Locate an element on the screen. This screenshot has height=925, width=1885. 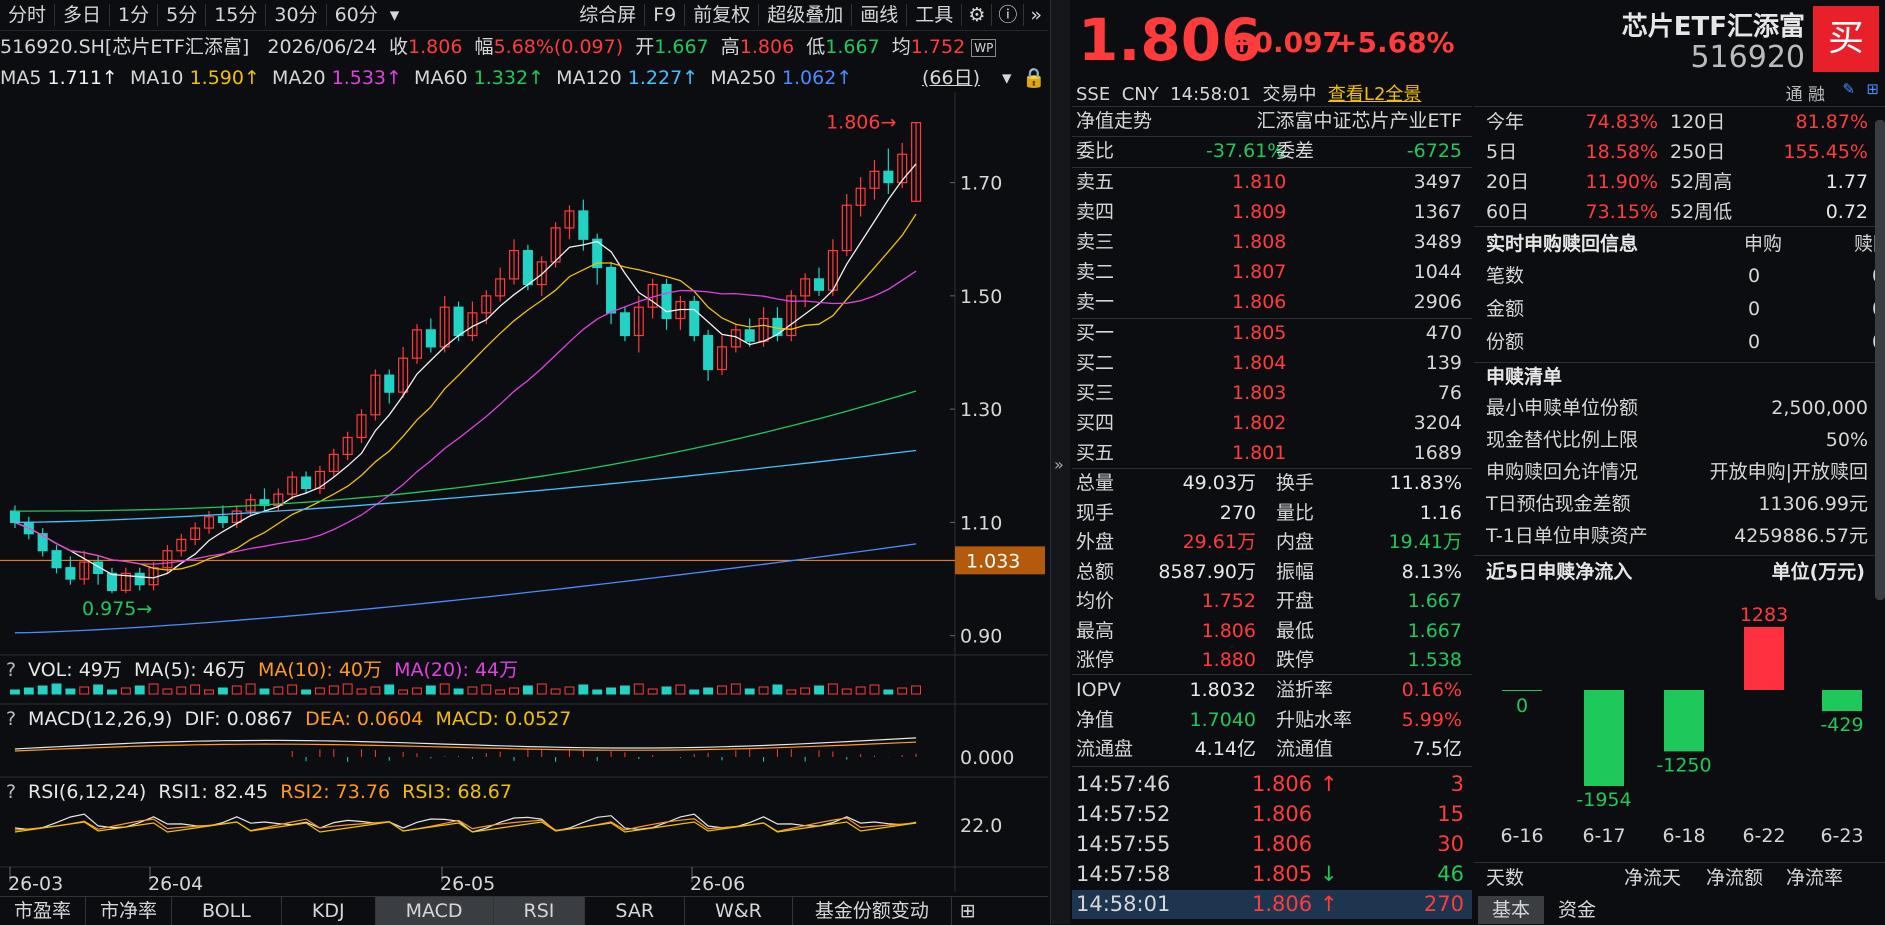
tick-row: 14:57:46 1.806 ↑ 3 is located at coordinates (1272, 784).